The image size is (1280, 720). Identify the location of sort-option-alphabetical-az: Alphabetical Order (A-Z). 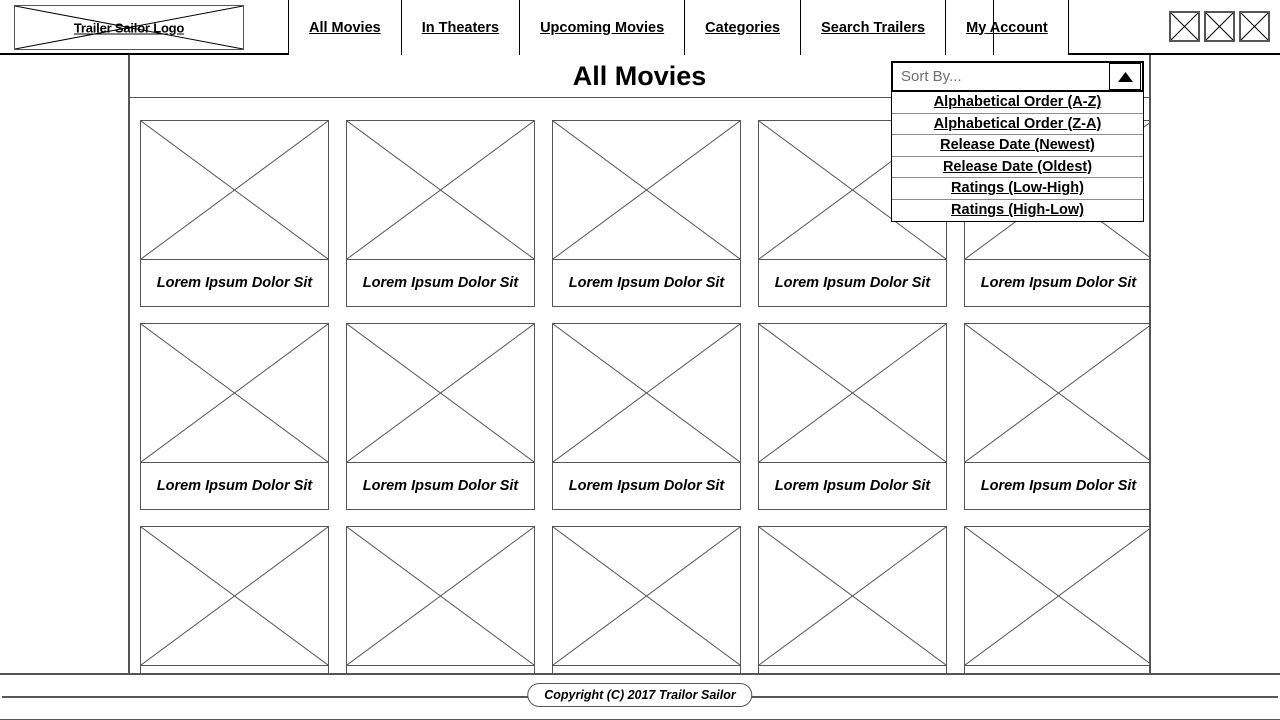
(1017, 103).